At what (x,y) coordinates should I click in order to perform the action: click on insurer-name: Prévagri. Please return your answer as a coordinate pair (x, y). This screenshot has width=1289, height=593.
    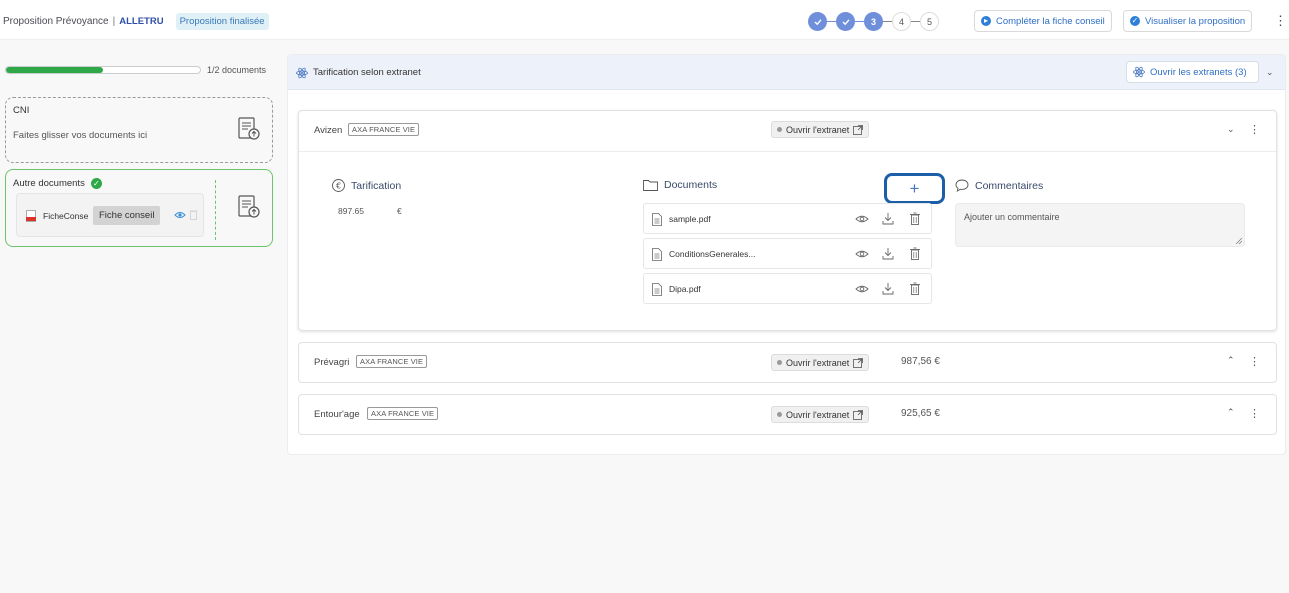
    Looking at the image, I should click on (332, 362).